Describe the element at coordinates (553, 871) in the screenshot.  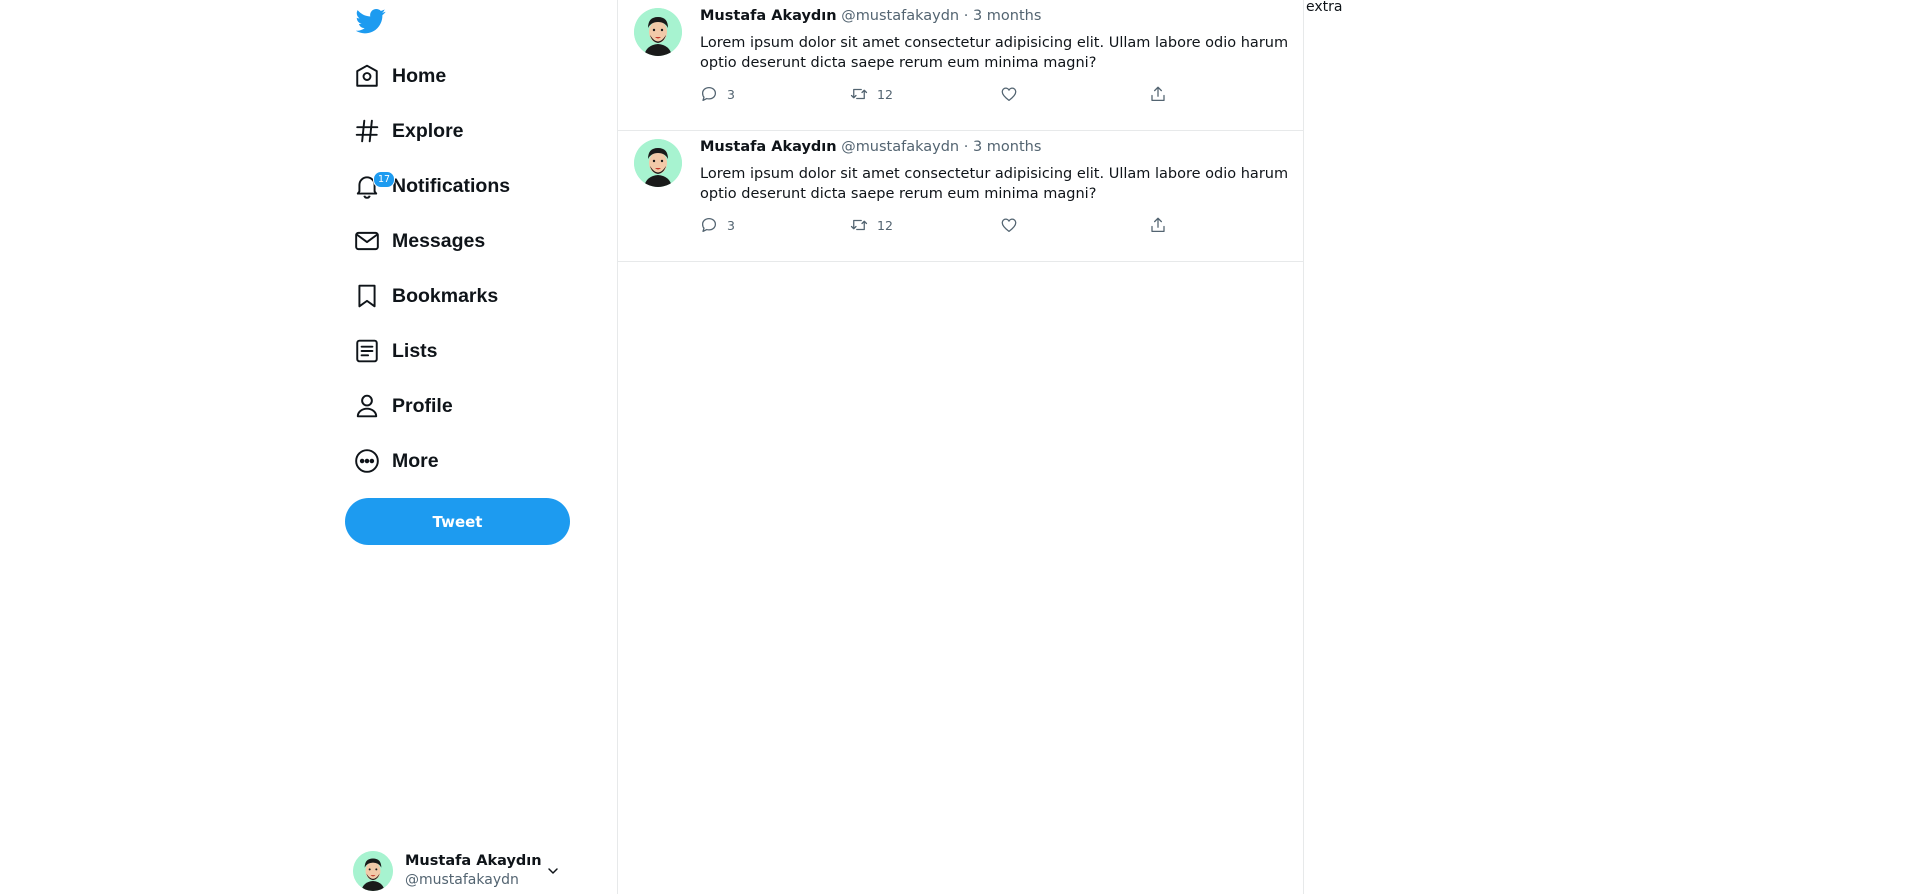
I see `chevron-down-icon` at that location.